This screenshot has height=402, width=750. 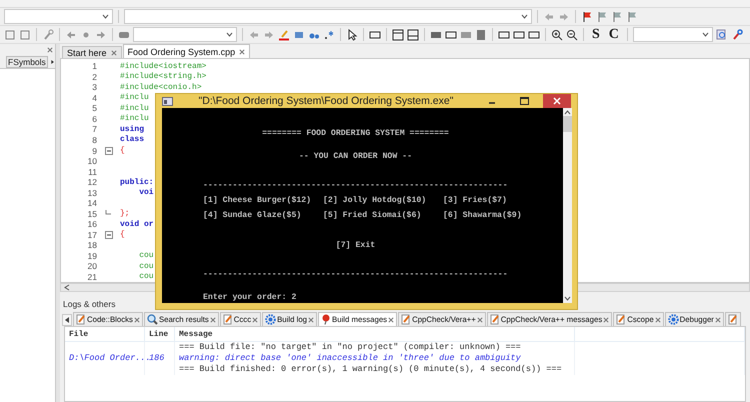 I want to click on scroll-up-icon, so click(x=567, y=112).